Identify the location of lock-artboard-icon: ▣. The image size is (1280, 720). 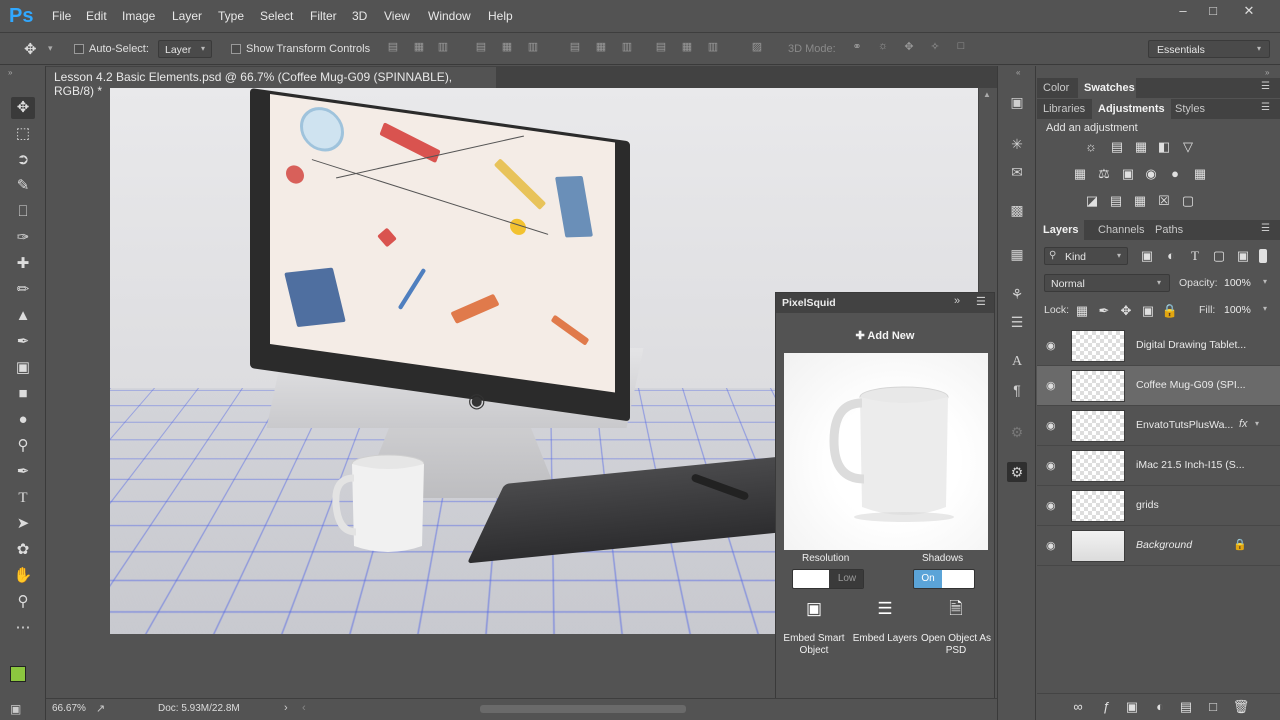
(1148, 311).